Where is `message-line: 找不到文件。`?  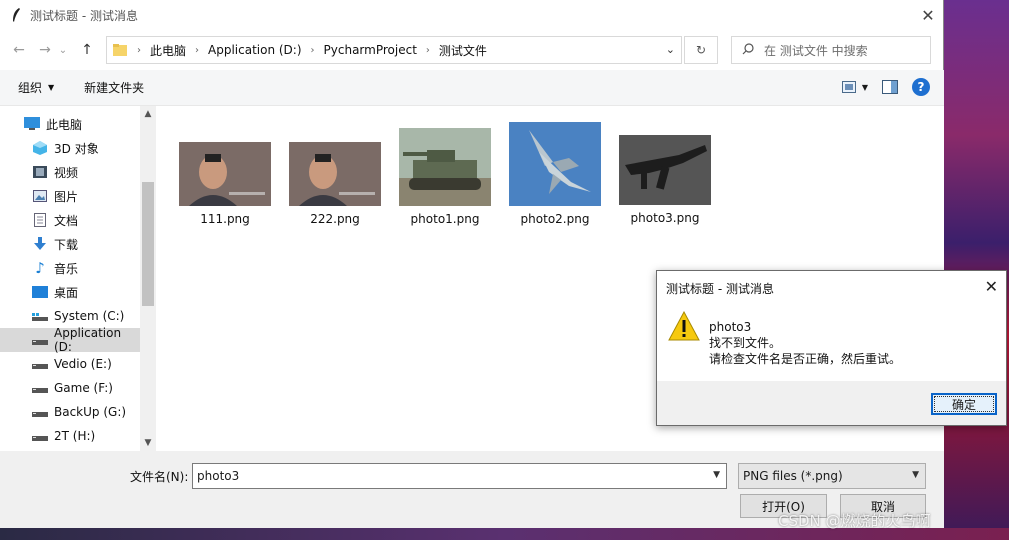 message-line: 找不到文件。 is located at coordinates (745, 343).